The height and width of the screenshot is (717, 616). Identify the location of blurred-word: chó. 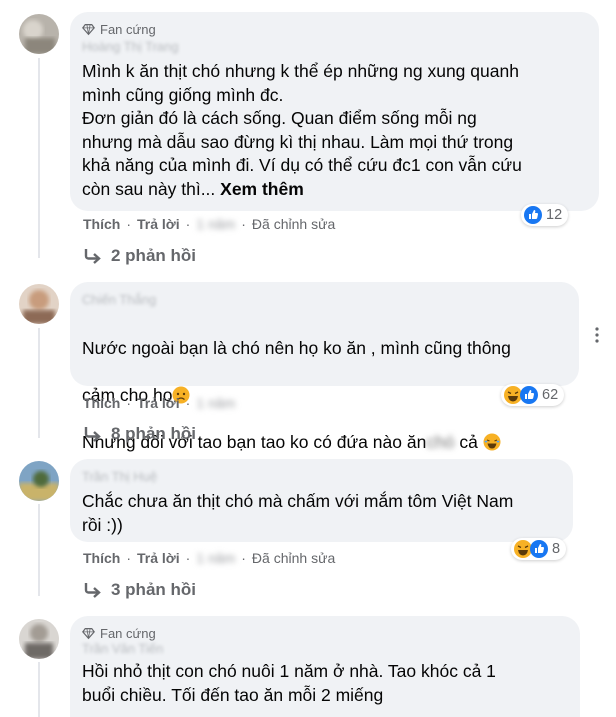
(440, 441).